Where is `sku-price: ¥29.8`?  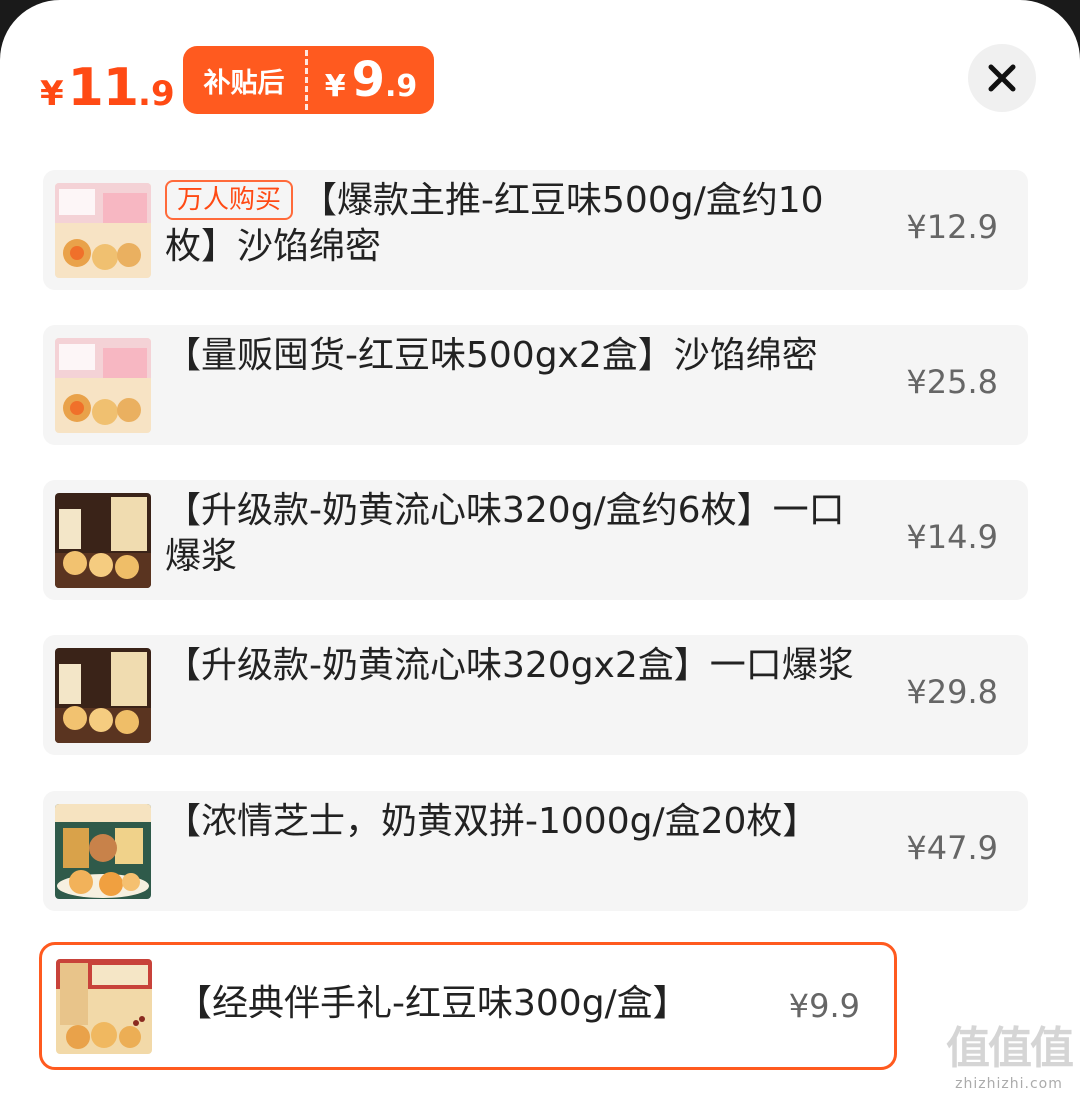
sku-price: ¥29.8 is located at coordinates (952, 692).